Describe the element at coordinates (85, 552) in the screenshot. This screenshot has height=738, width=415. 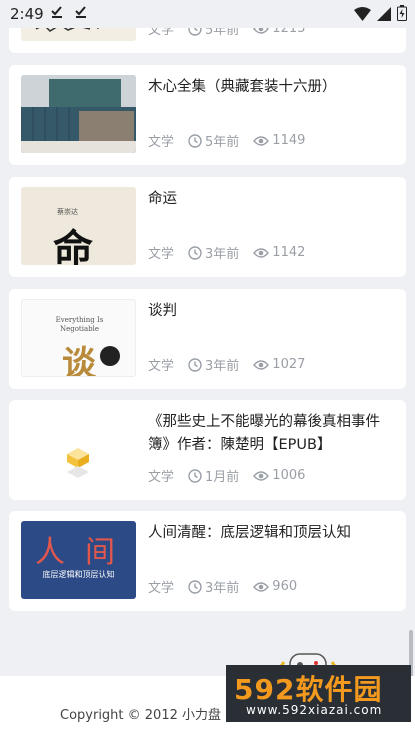
I see `thumb-title: 人间` at that location.